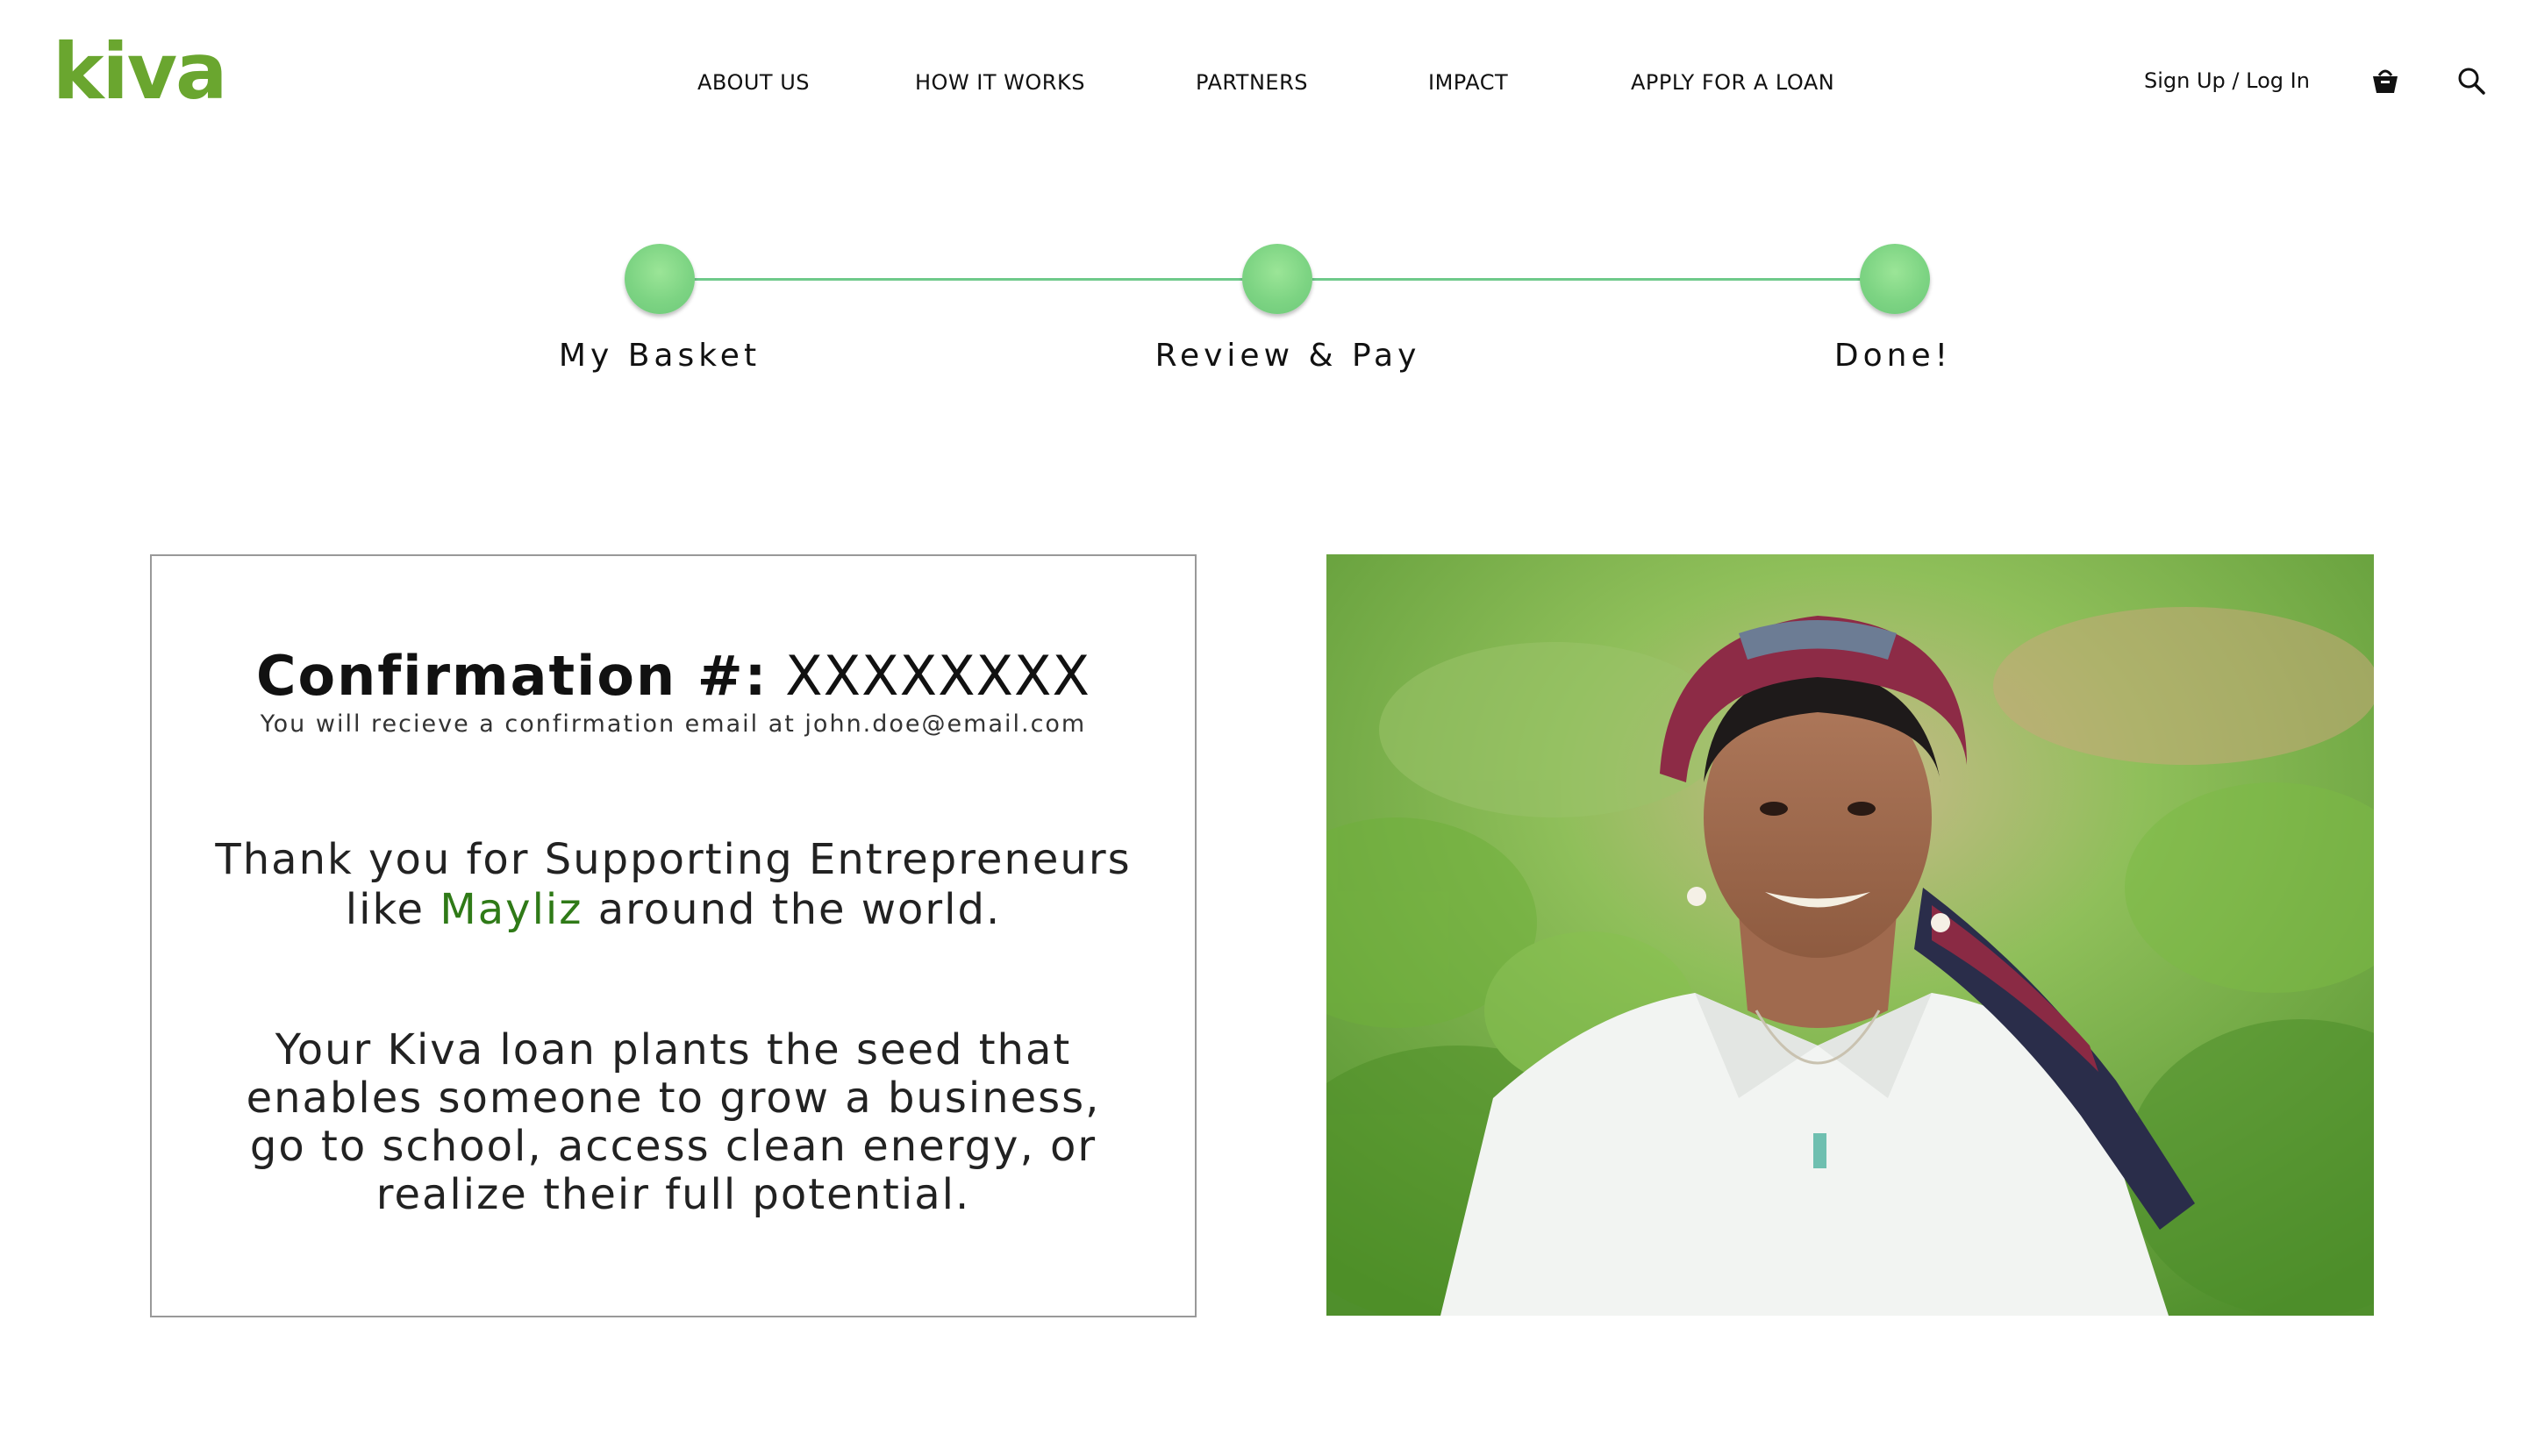  What do you see at coordinates (673, 1194) in the screenshot?
I see `mission-line: realize their full potential.` at bounding box center [673, 1194].